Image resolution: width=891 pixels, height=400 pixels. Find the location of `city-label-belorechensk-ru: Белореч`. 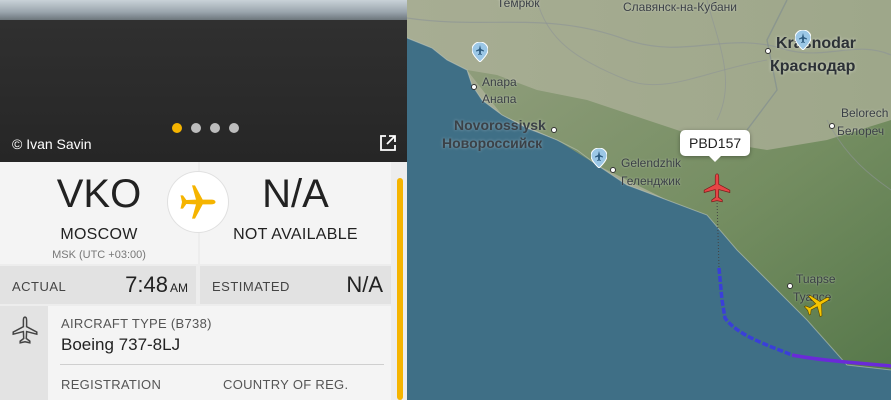

city-label-belorechensk-ru: Белореч is located at coordinates (861, 131).